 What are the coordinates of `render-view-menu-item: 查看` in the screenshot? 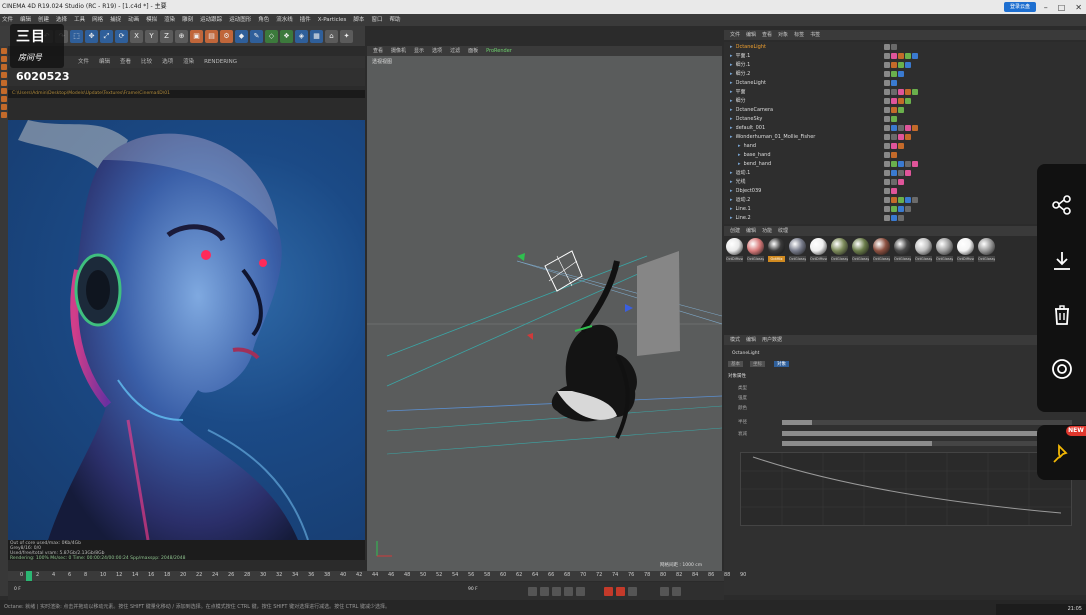 It's located at (125, 62).